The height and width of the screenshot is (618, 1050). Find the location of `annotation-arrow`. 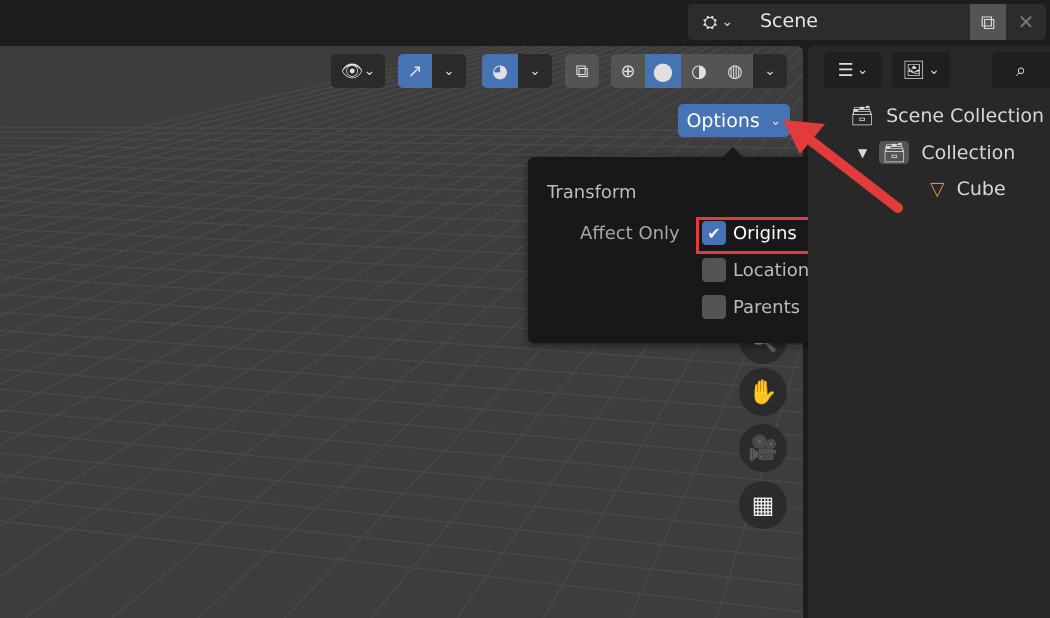

annotation-arrow is located at coordinates (843, 166).